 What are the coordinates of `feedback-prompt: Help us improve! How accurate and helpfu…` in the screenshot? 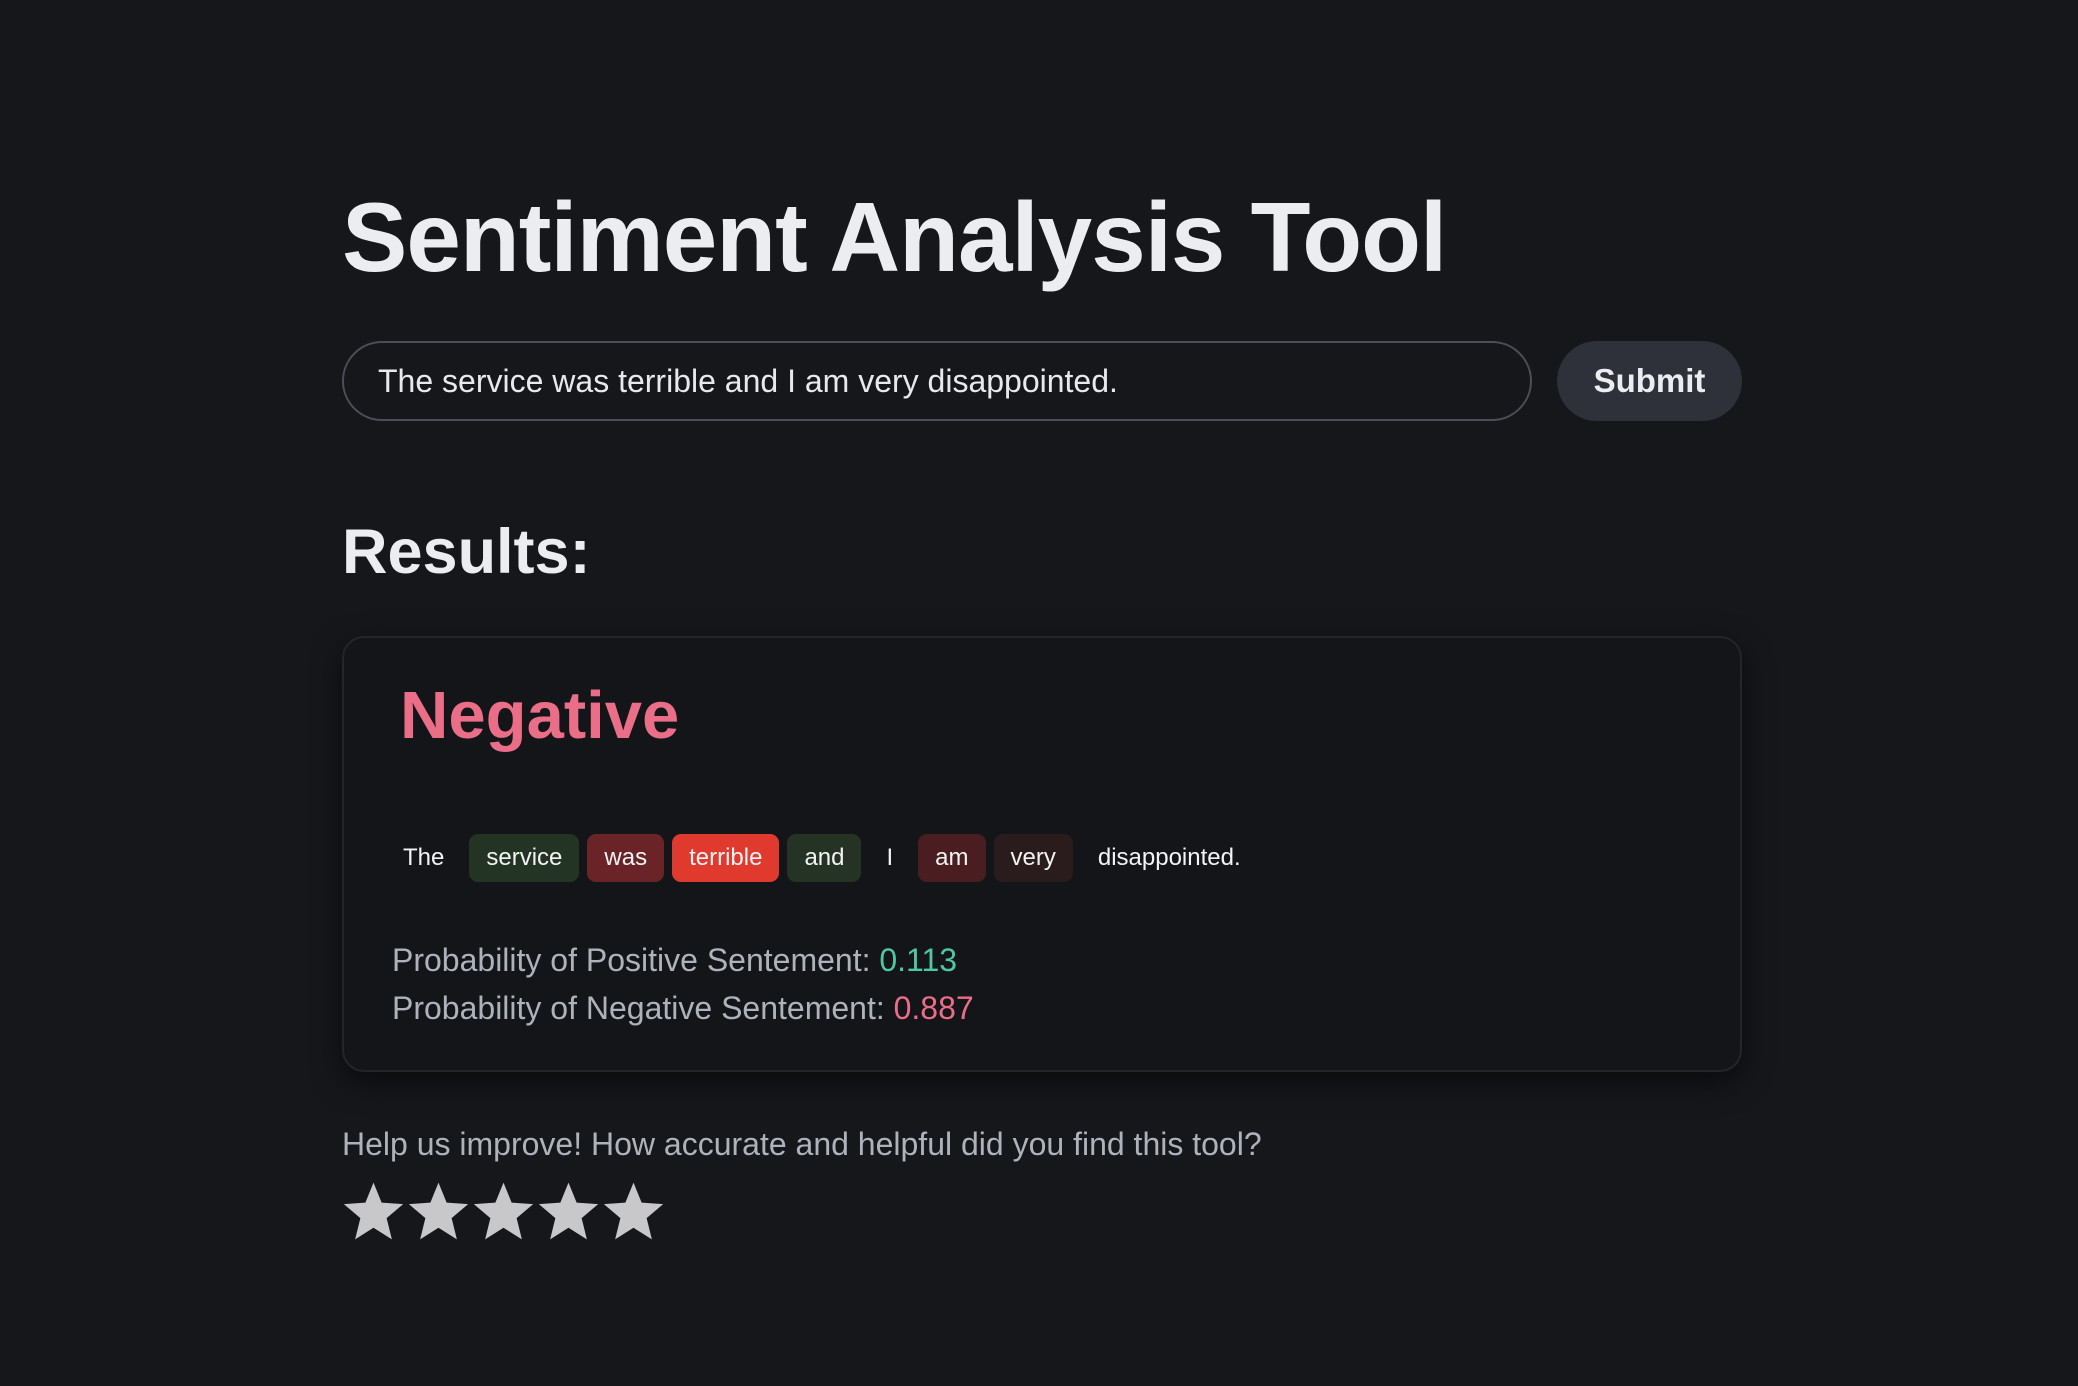 It's located at (802, 1144).